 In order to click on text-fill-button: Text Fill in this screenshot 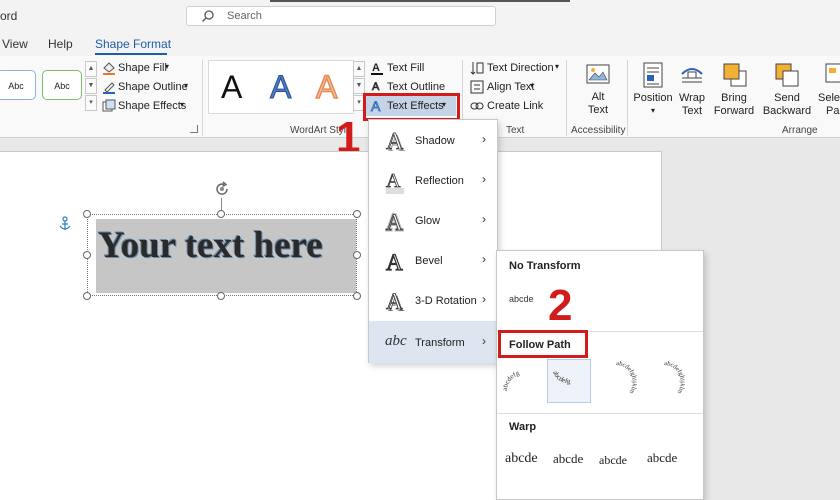, I will do `click(405, 68)`.